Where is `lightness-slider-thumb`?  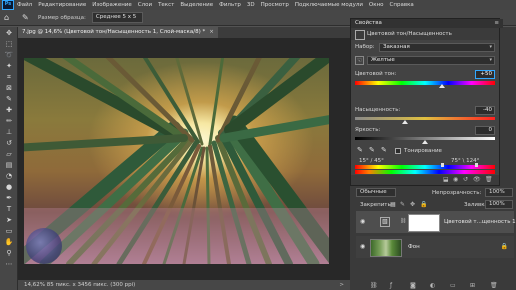 lightness-slider-thumb is located at coordinates (425, 142).